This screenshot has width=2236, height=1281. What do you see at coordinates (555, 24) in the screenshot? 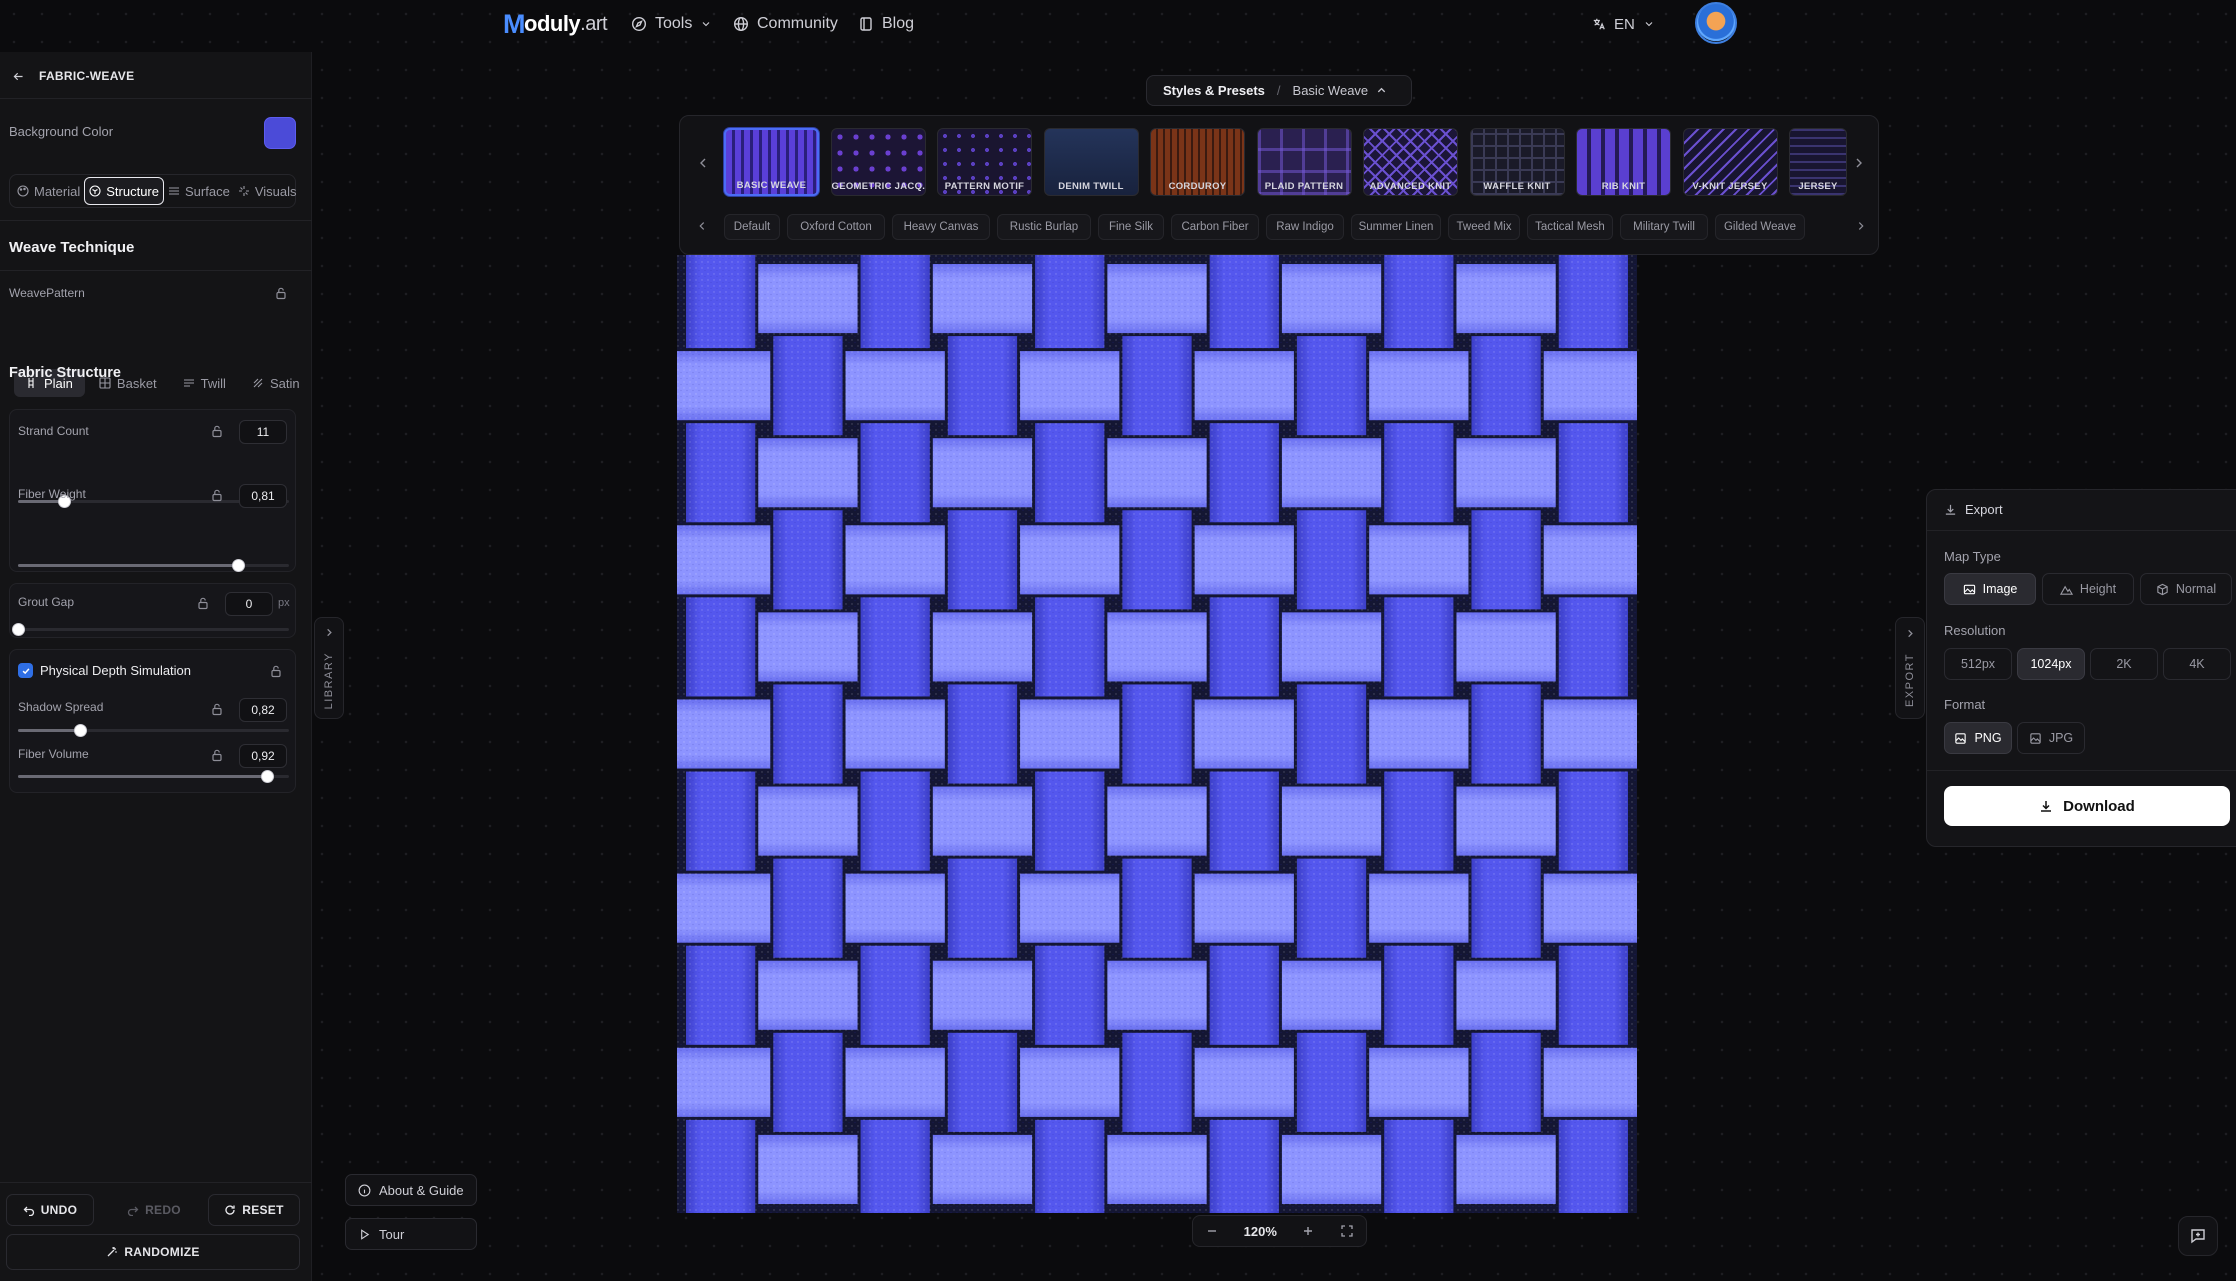
I see `logo: Moduly .art` at bounding box center [555, 24].